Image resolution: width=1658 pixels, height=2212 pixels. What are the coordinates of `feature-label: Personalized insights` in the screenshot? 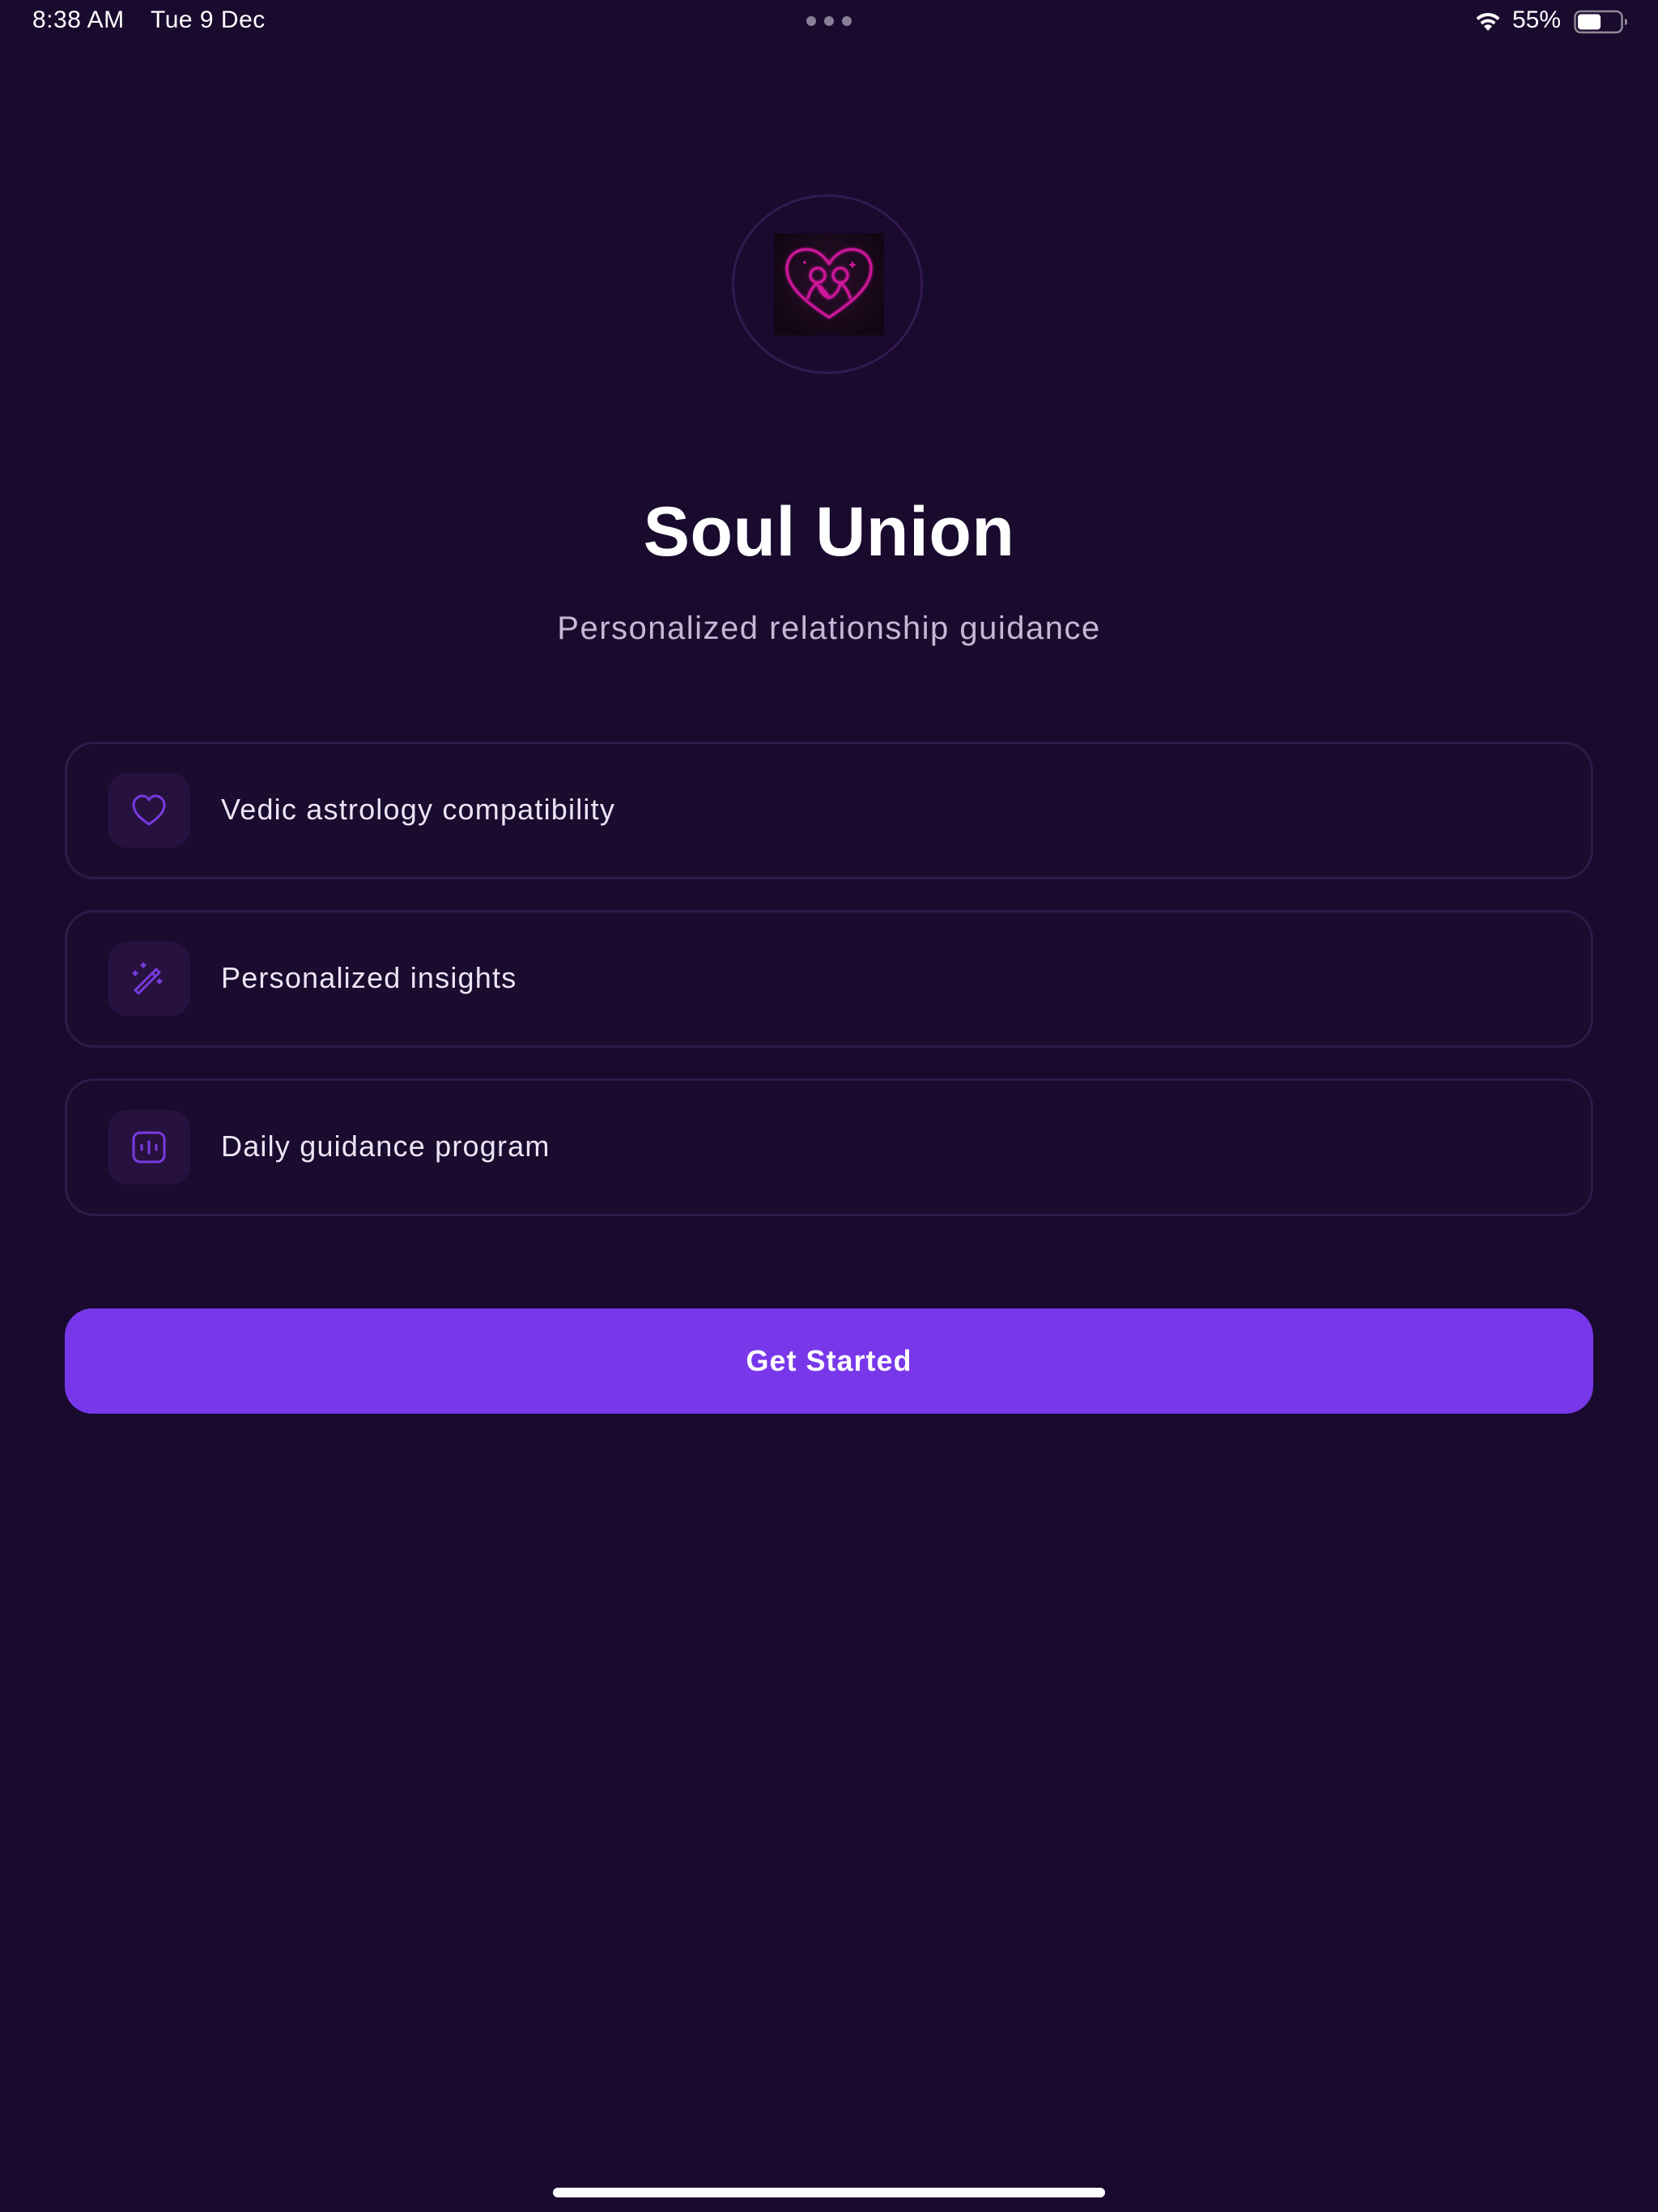 It's located at (369, 978).